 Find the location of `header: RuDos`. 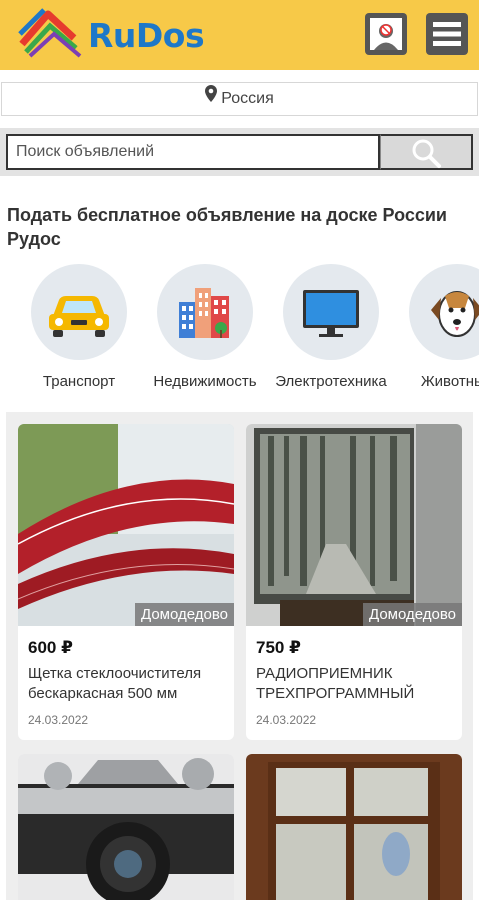

header: RuDos is located at coordinates (239, 35).